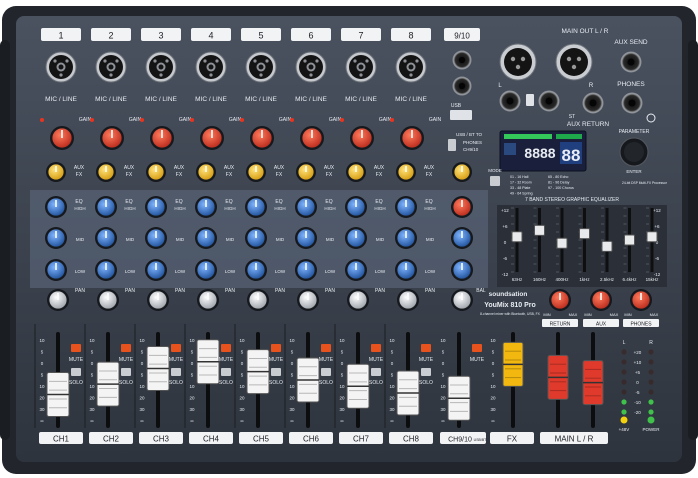 Image resolution: width=698 pixels, height=478 pixels. Describe the element at coordinates (593, 103) in the screenshot. I see `aux-return-jack` at that location.